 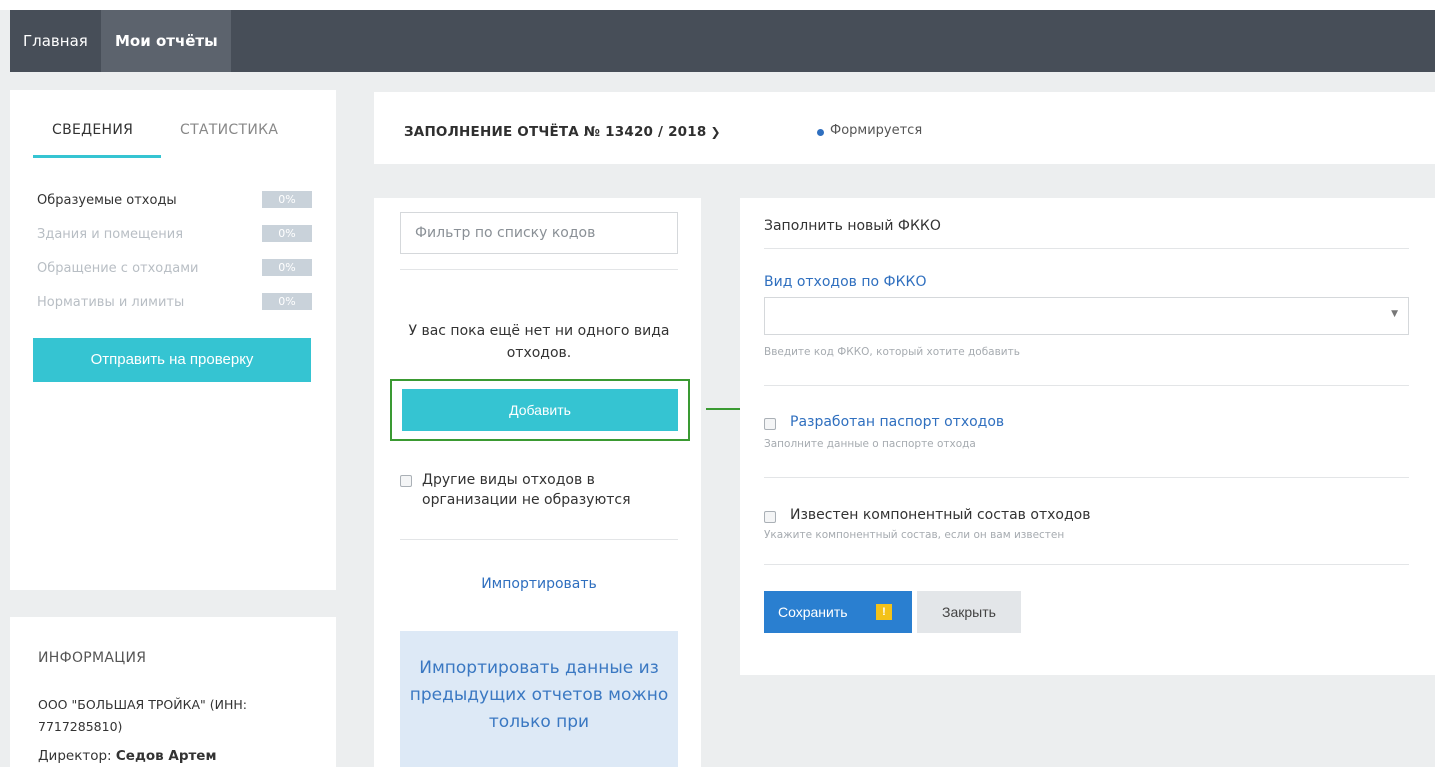 What do you see at coordinates (722, 41) in the screenshot?
I see `top-navbar: Главная Мои отчёты` at bounding box center [722, 41].